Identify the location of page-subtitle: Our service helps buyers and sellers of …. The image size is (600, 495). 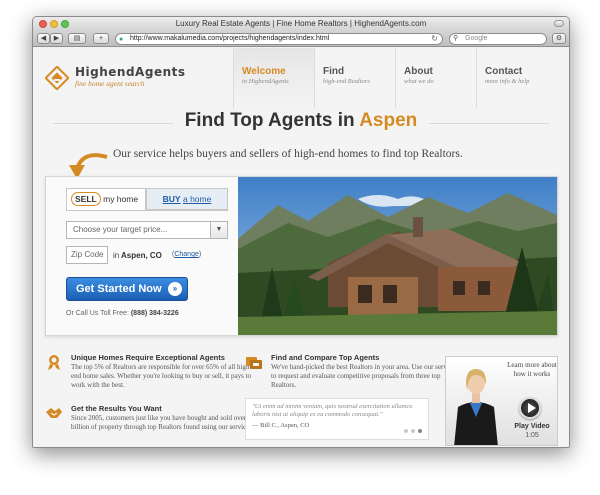
(288, 154).